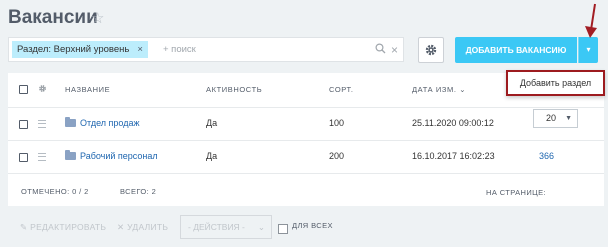  I want to click on row-date: 16.10.2017 16:02:23, so click(453, 156).